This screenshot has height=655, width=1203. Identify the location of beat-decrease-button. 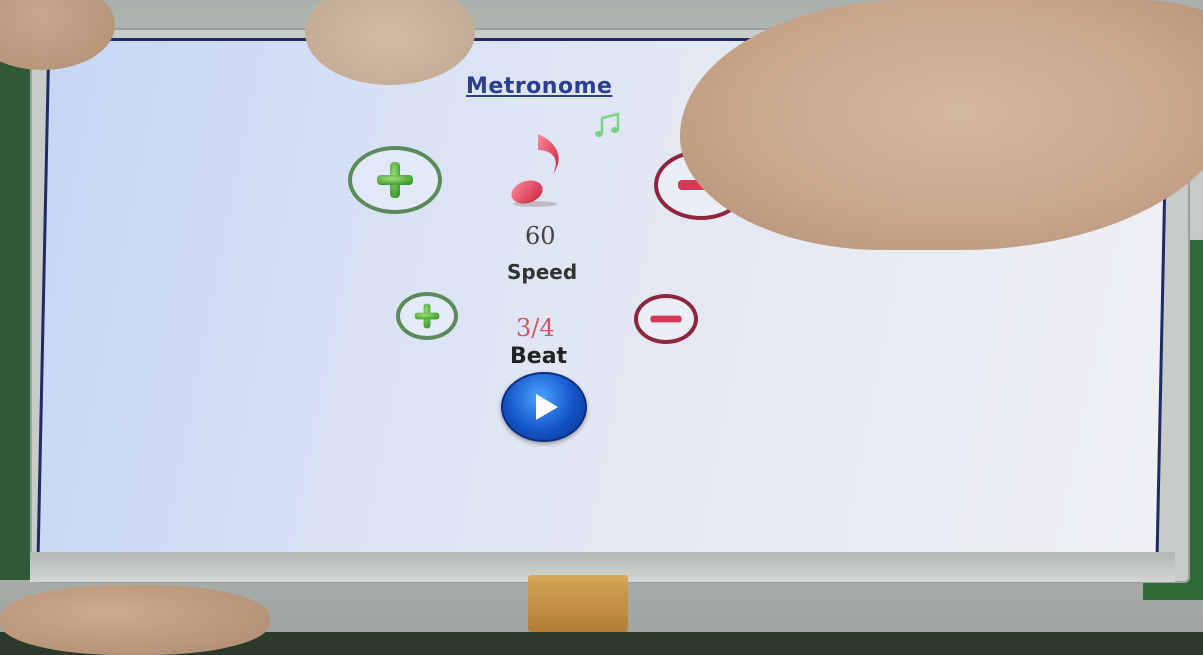
(666, 319).